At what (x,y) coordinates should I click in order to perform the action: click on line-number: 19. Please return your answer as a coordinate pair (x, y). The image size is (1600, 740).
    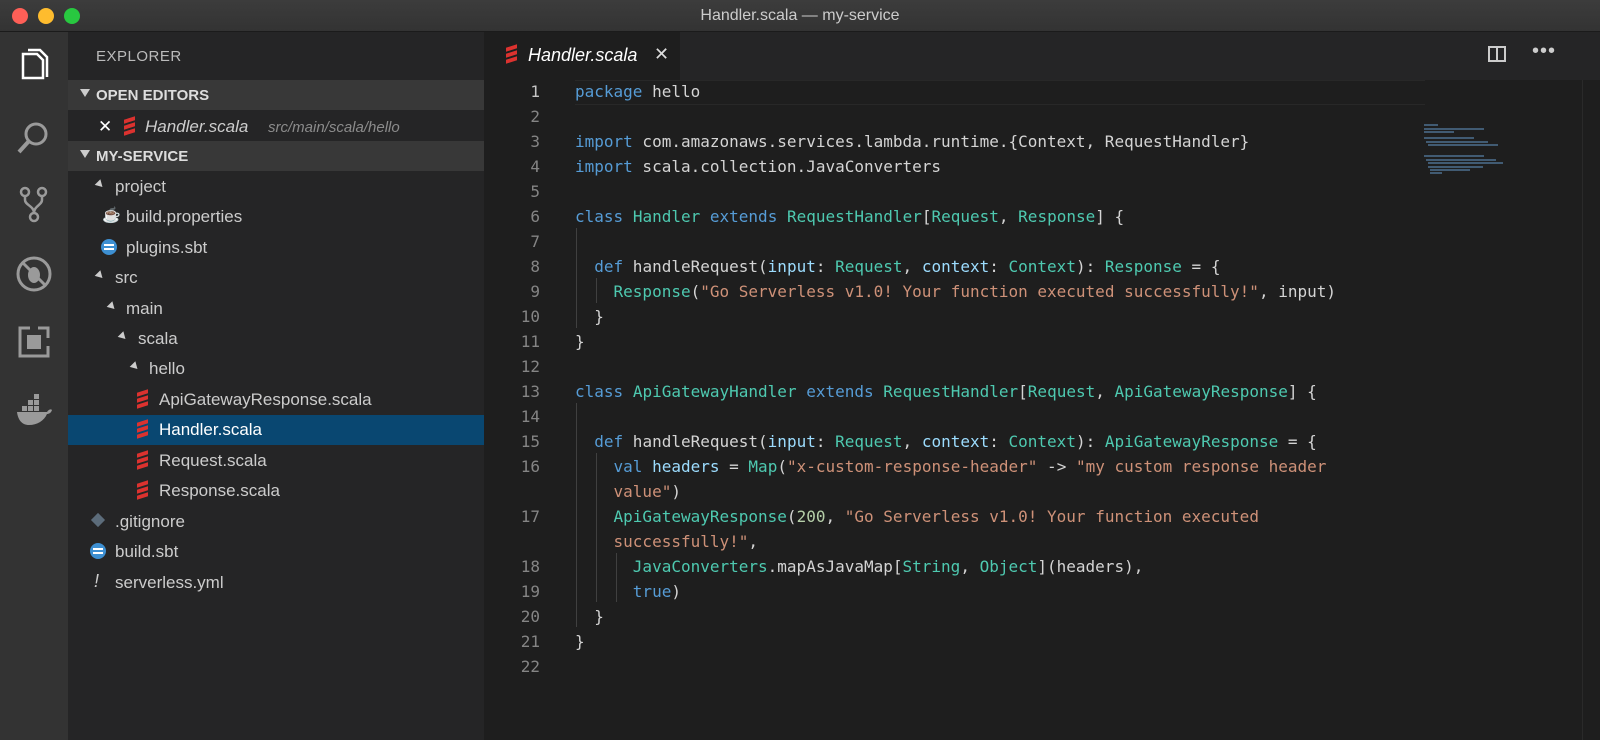
    Looking at the image, I should click on (530, 591).